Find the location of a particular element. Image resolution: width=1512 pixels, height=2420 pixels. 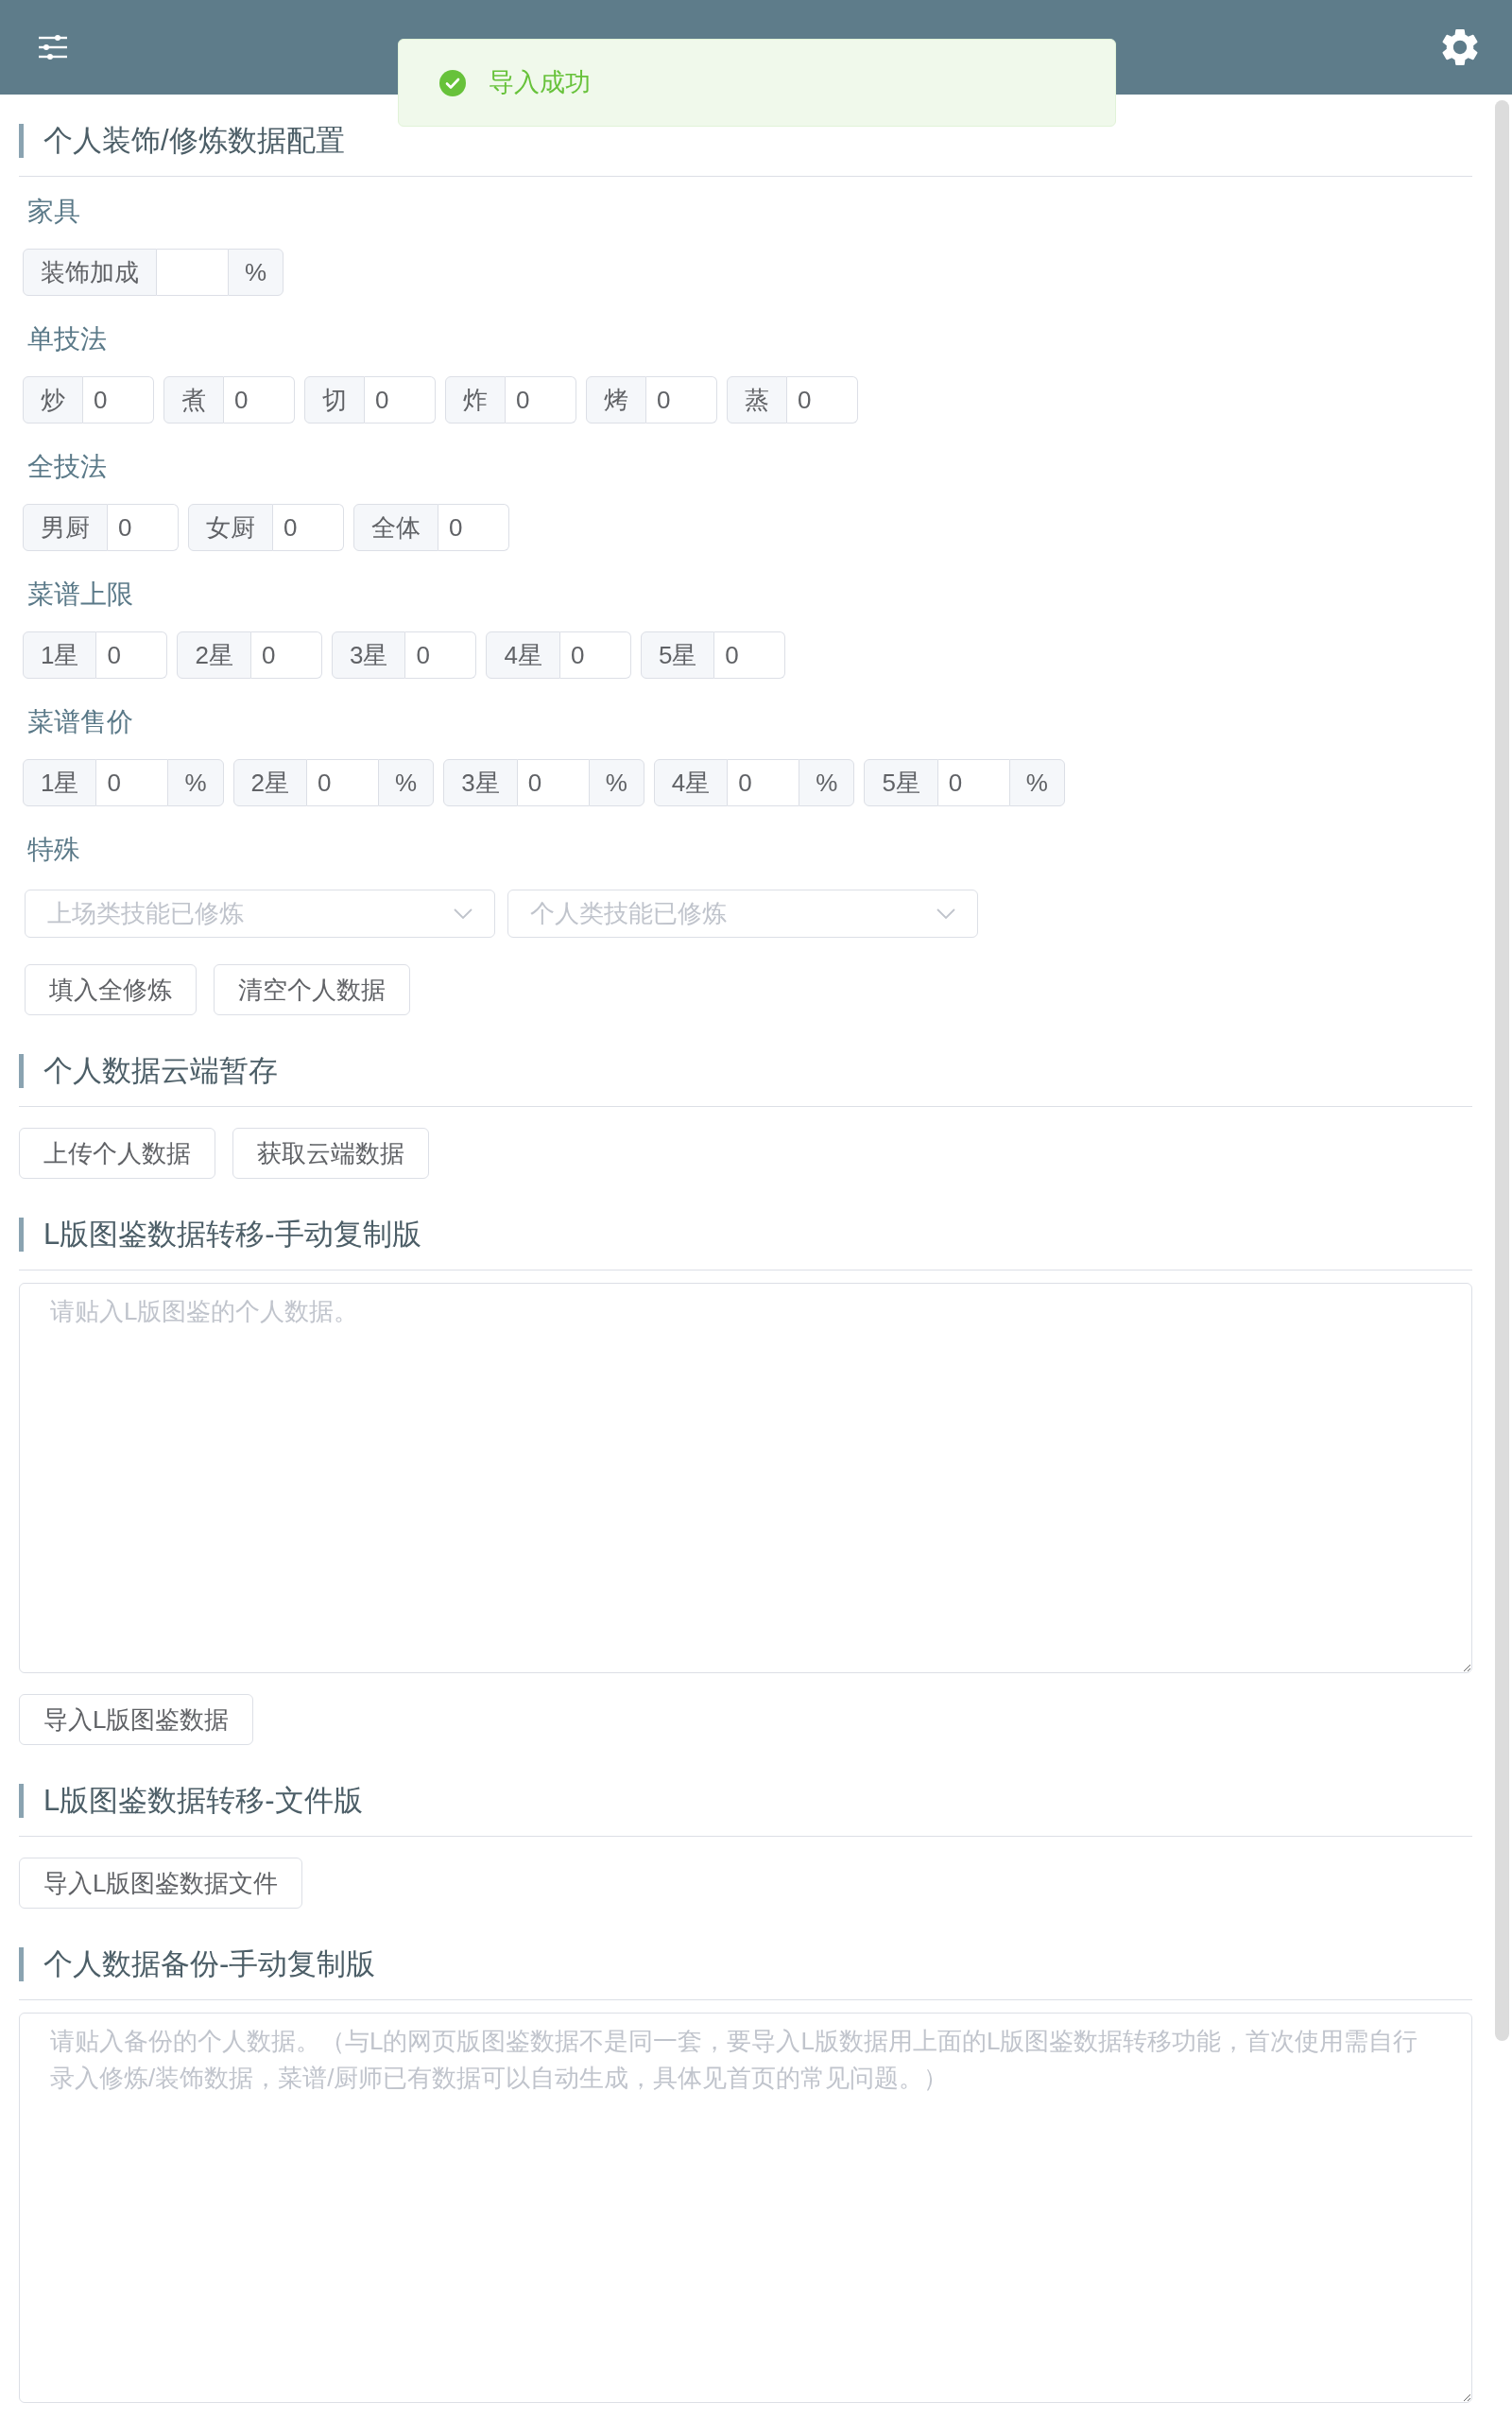

settings-icon is located at coordinates (1460, 47).